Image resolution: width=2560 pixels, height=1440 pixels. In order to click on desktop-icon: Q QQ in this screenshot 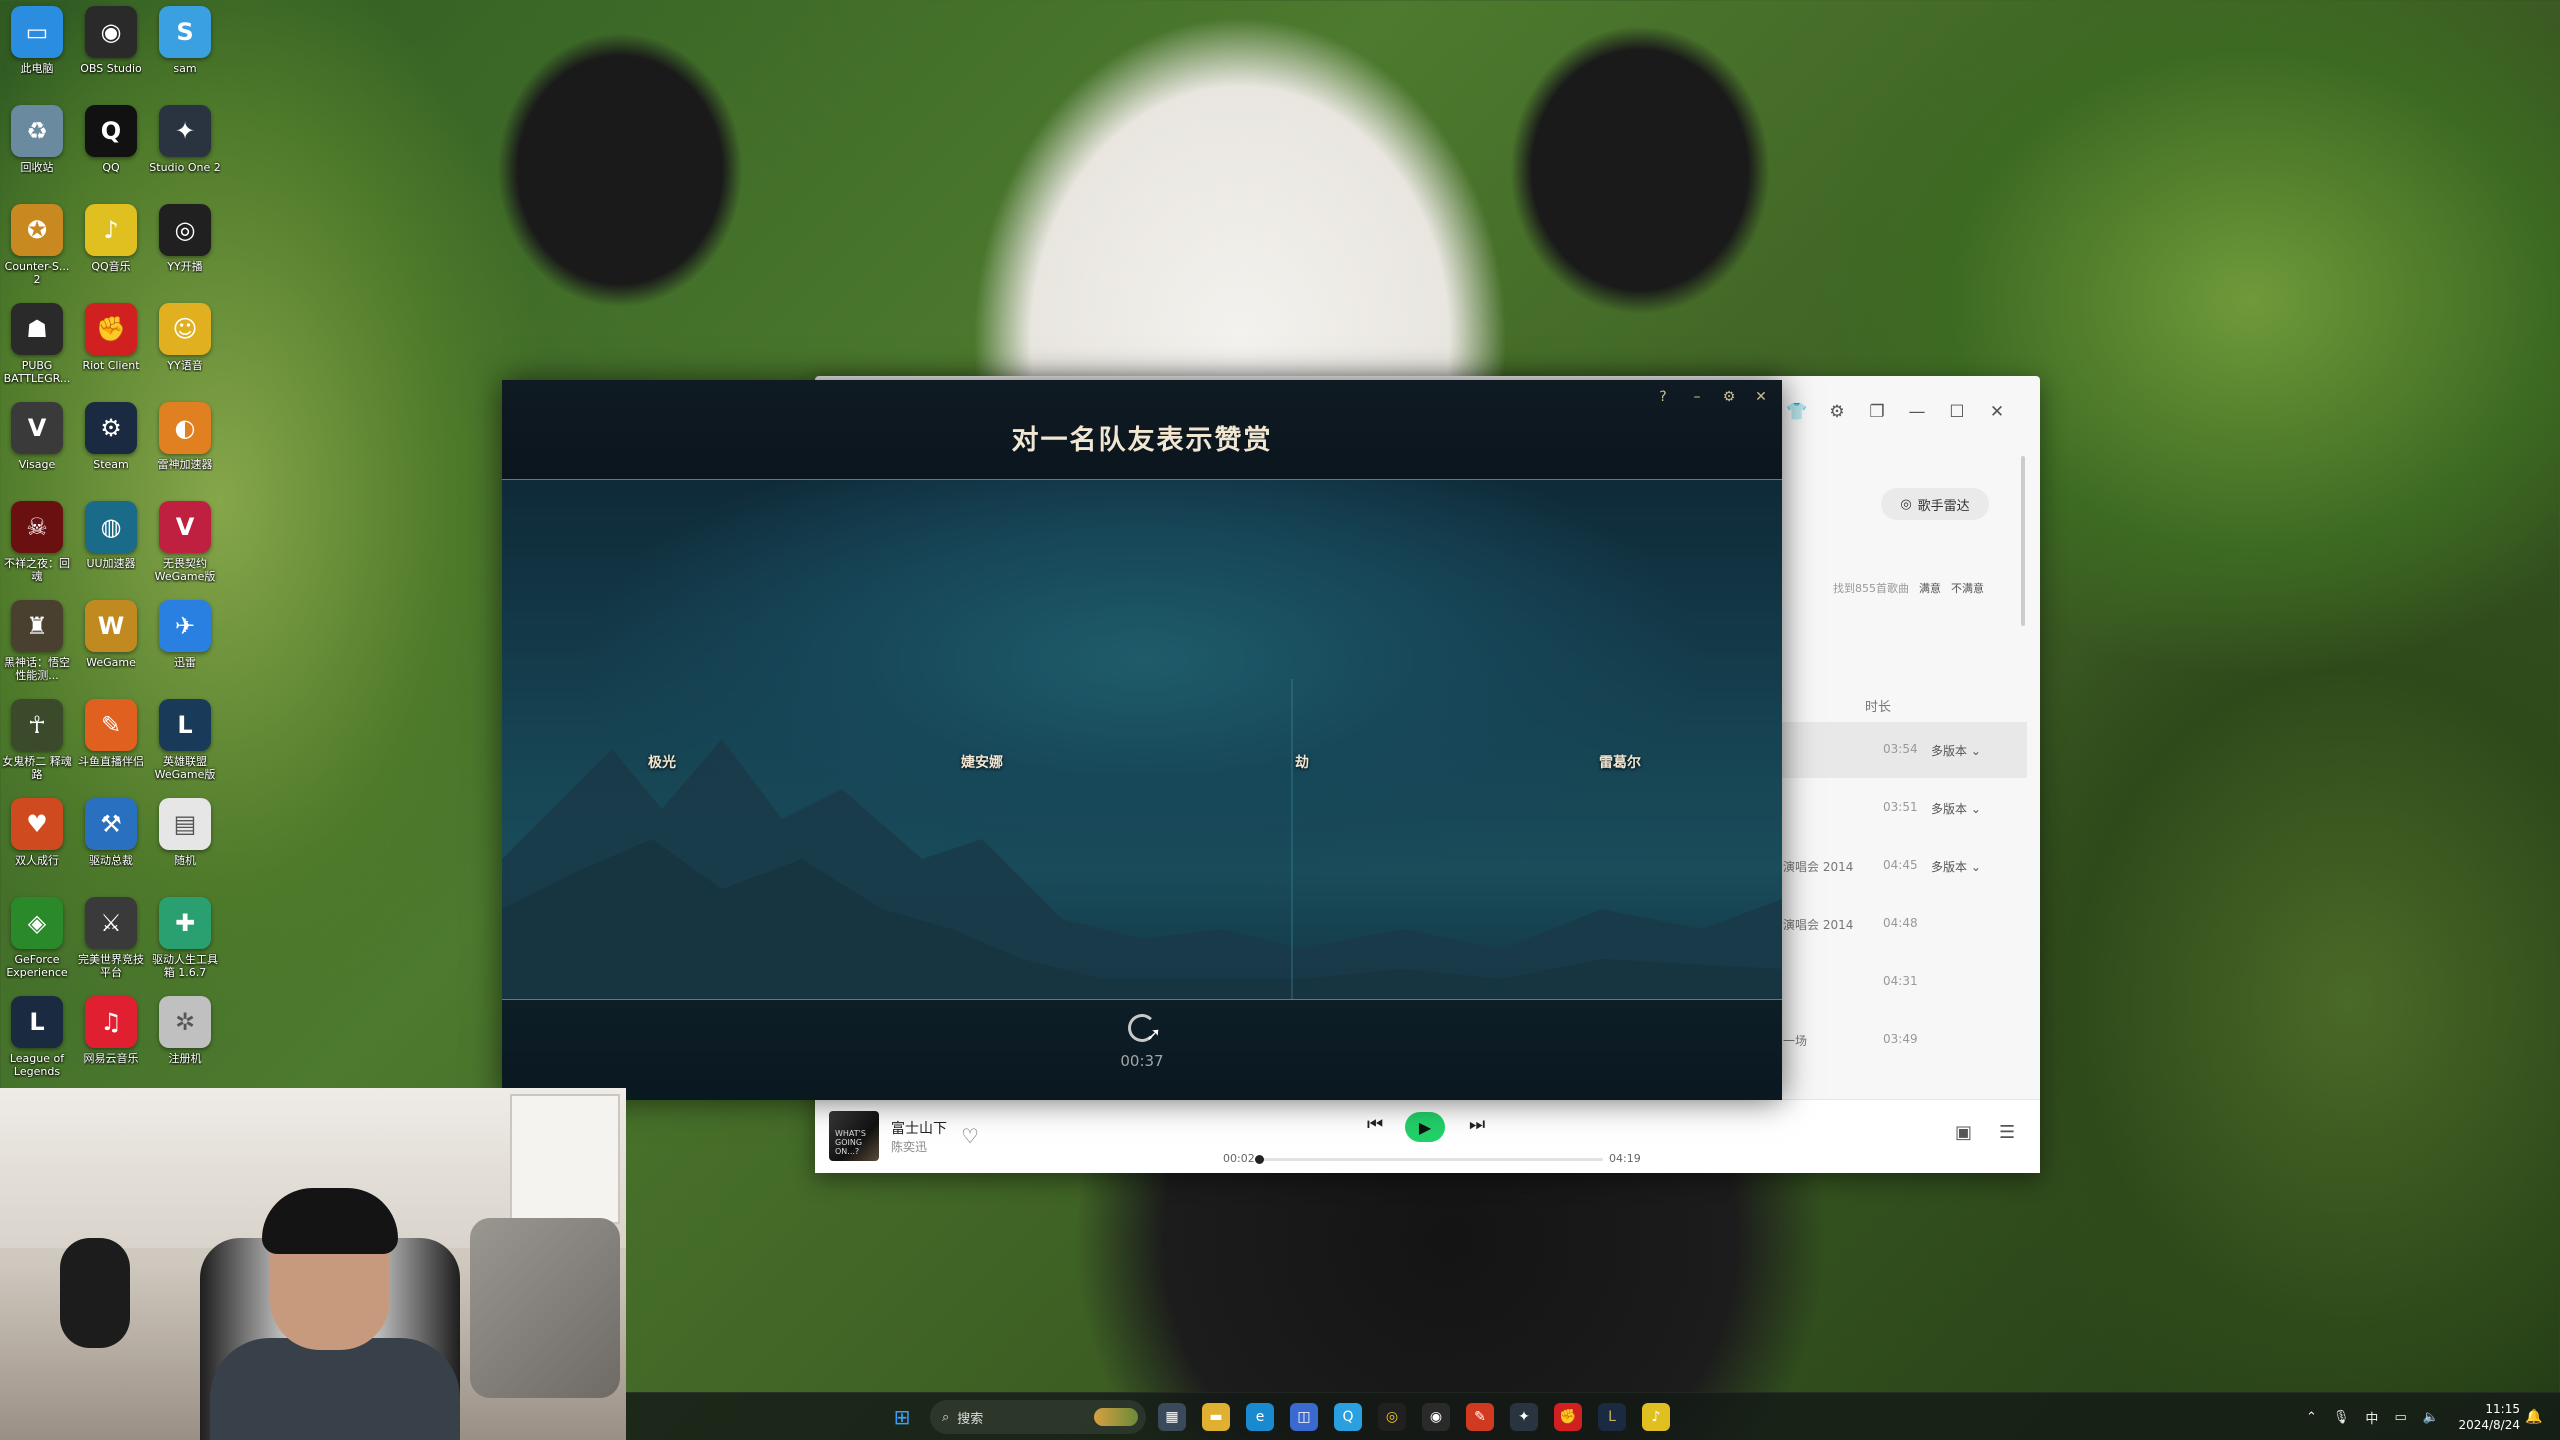, I will do `click(111, 147)`.